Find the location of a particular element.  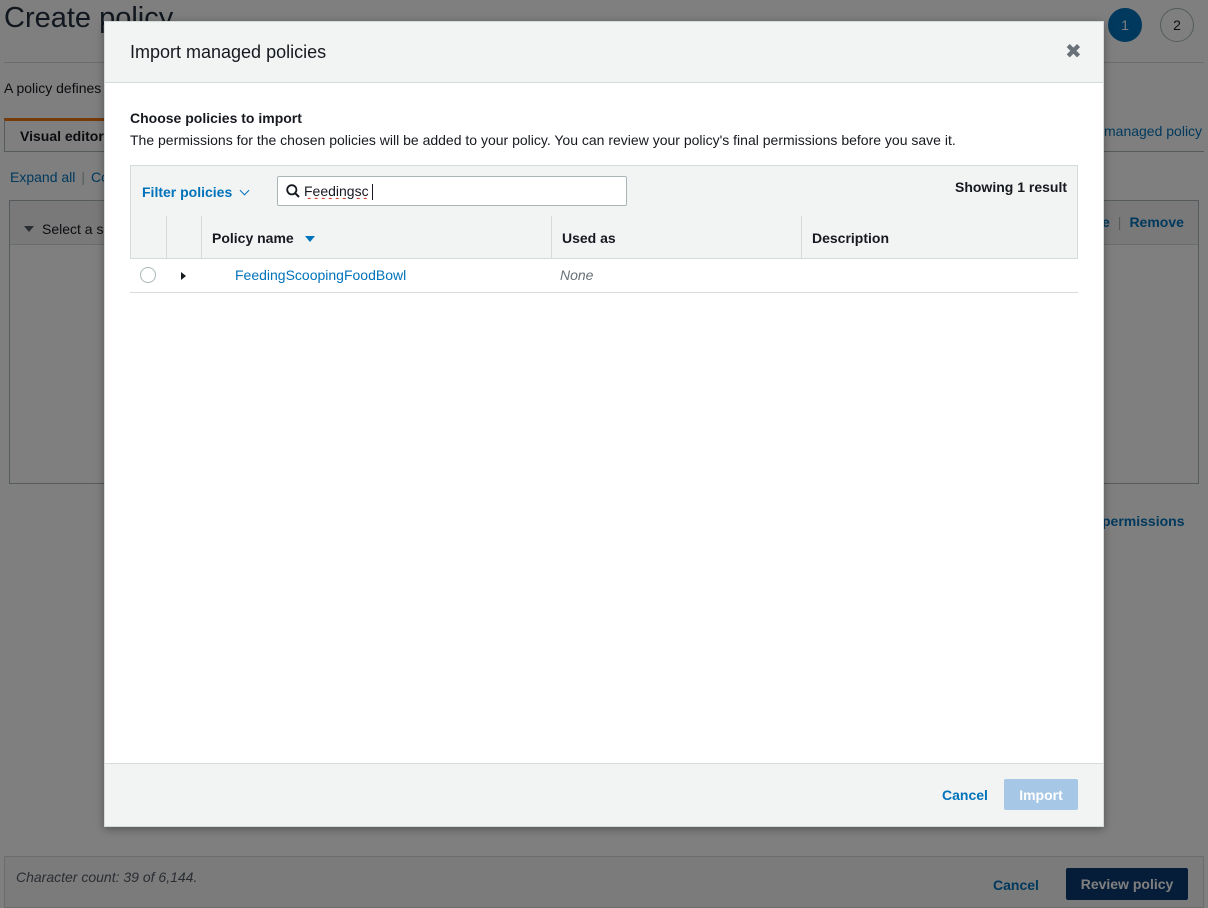

filter-policies-dropdown: Filter policies is located at coordinates (196, 192).